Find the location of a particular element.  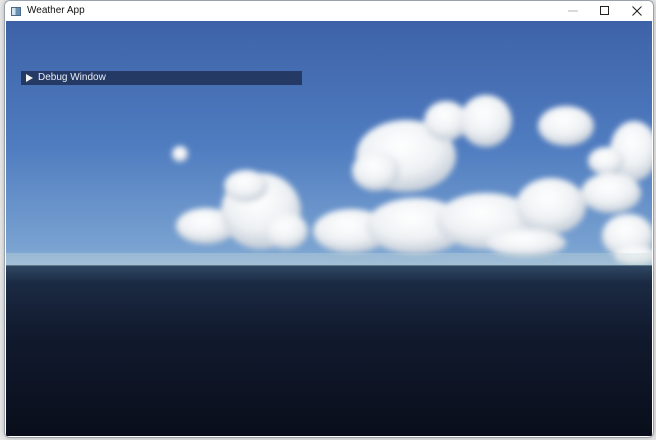

debug-window-header: Debug Window is located at coordinates (161, 78).